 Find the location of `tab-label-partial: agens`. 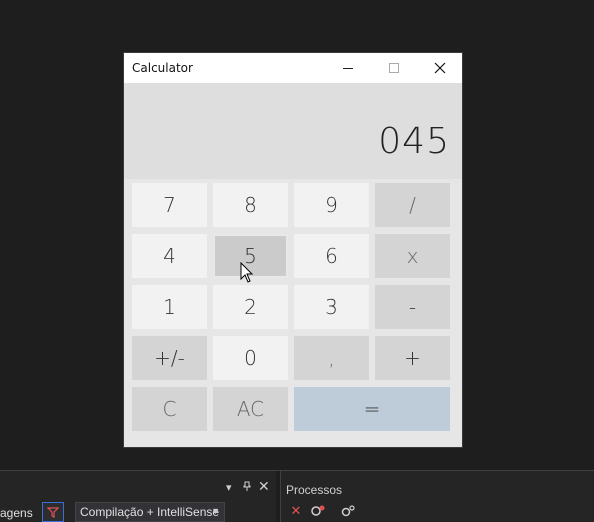

tab-label-partial: agens is located at coordinates (16, 513).